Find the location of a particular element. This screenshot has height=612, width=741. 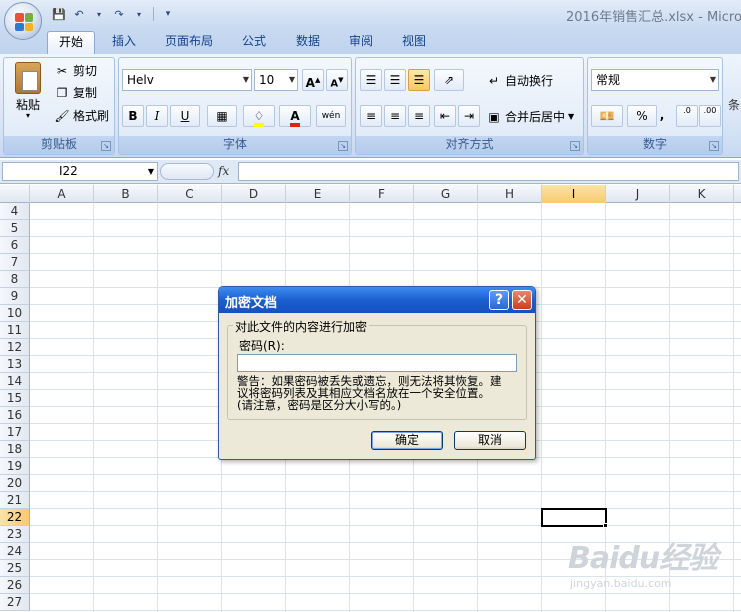

cancel-button: 取消 is located at coordinates (490, 440).